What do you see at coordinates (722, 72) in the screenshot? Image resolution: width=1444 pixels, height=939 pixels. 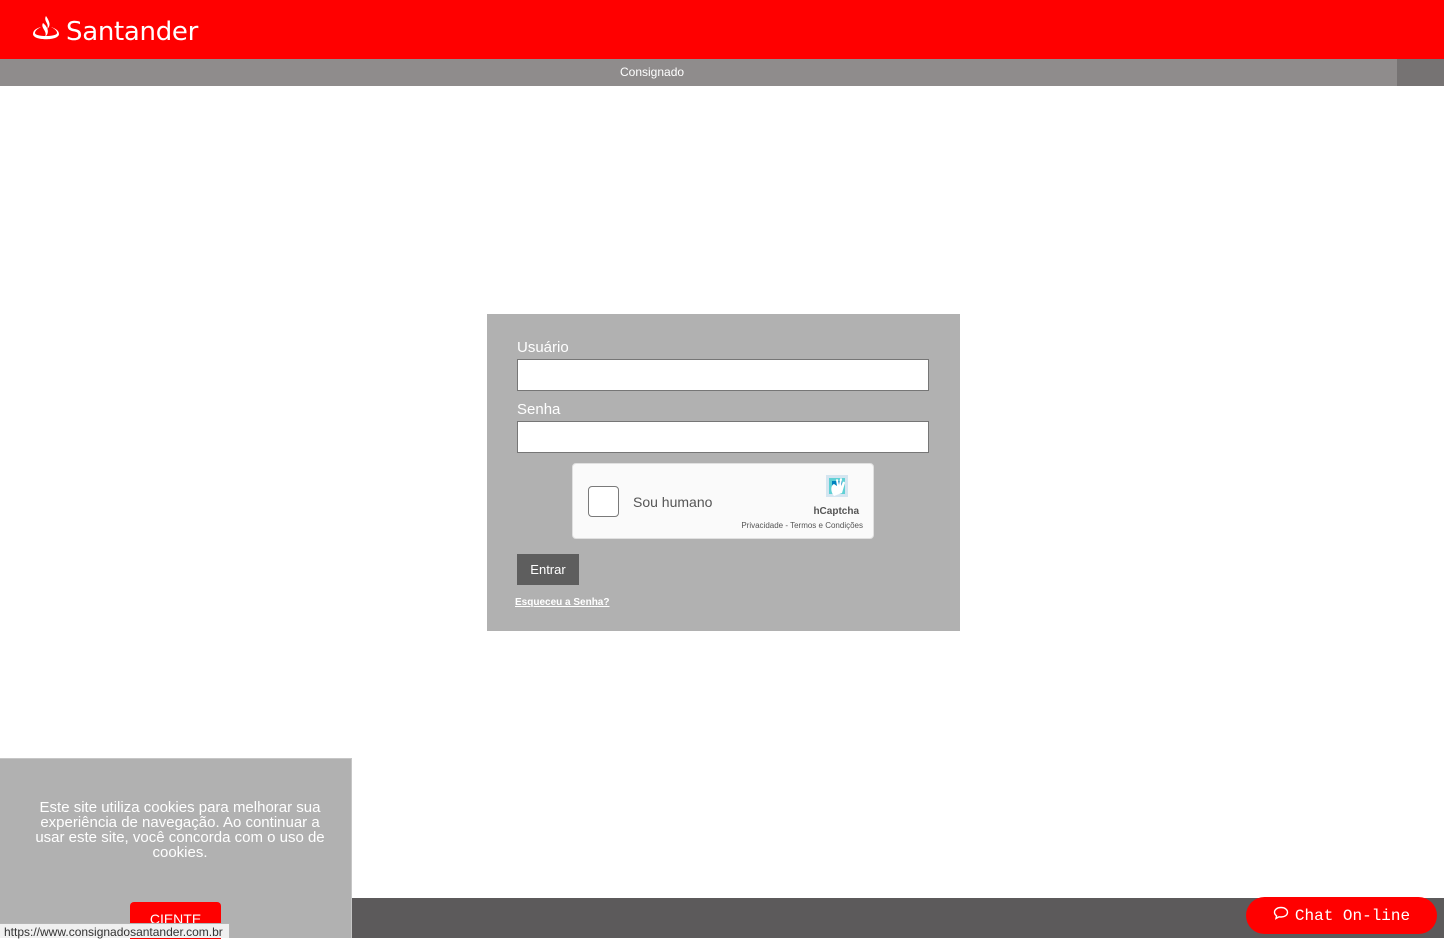 I see `section-bar: Consignado` at bounding box center [722, 72].